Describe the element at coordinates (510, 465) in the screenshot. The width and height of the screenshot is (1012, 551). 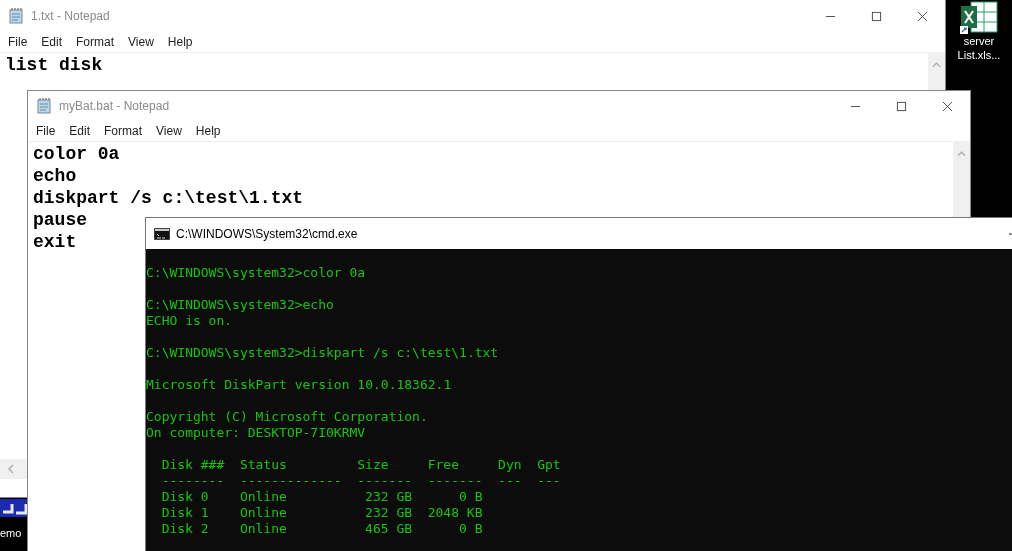
I see `column-header: Dyn` at that location.